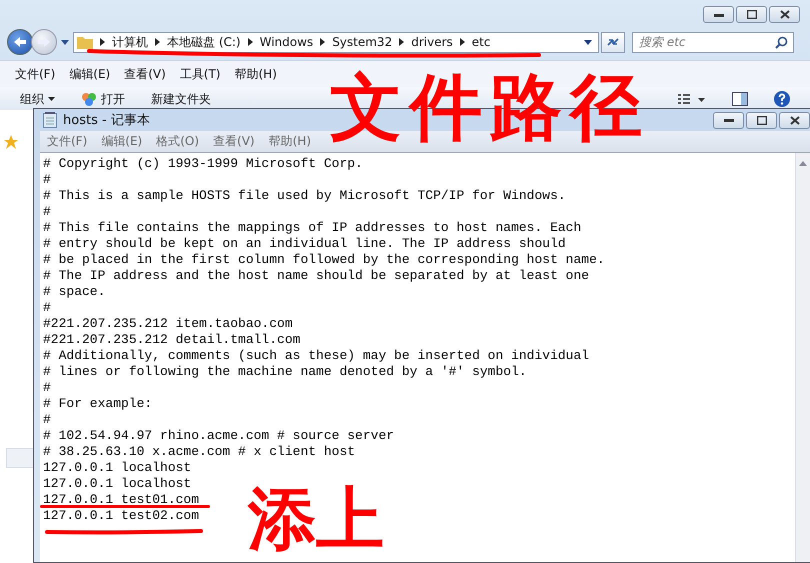 This screenshot has width=810, height=563. I want to click on breadcrumb: etc, so click(481, 42).